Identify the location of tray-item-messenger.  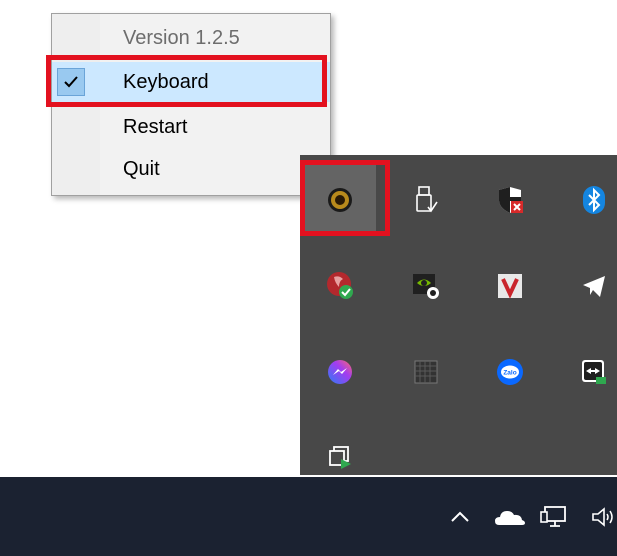
(340, 372).